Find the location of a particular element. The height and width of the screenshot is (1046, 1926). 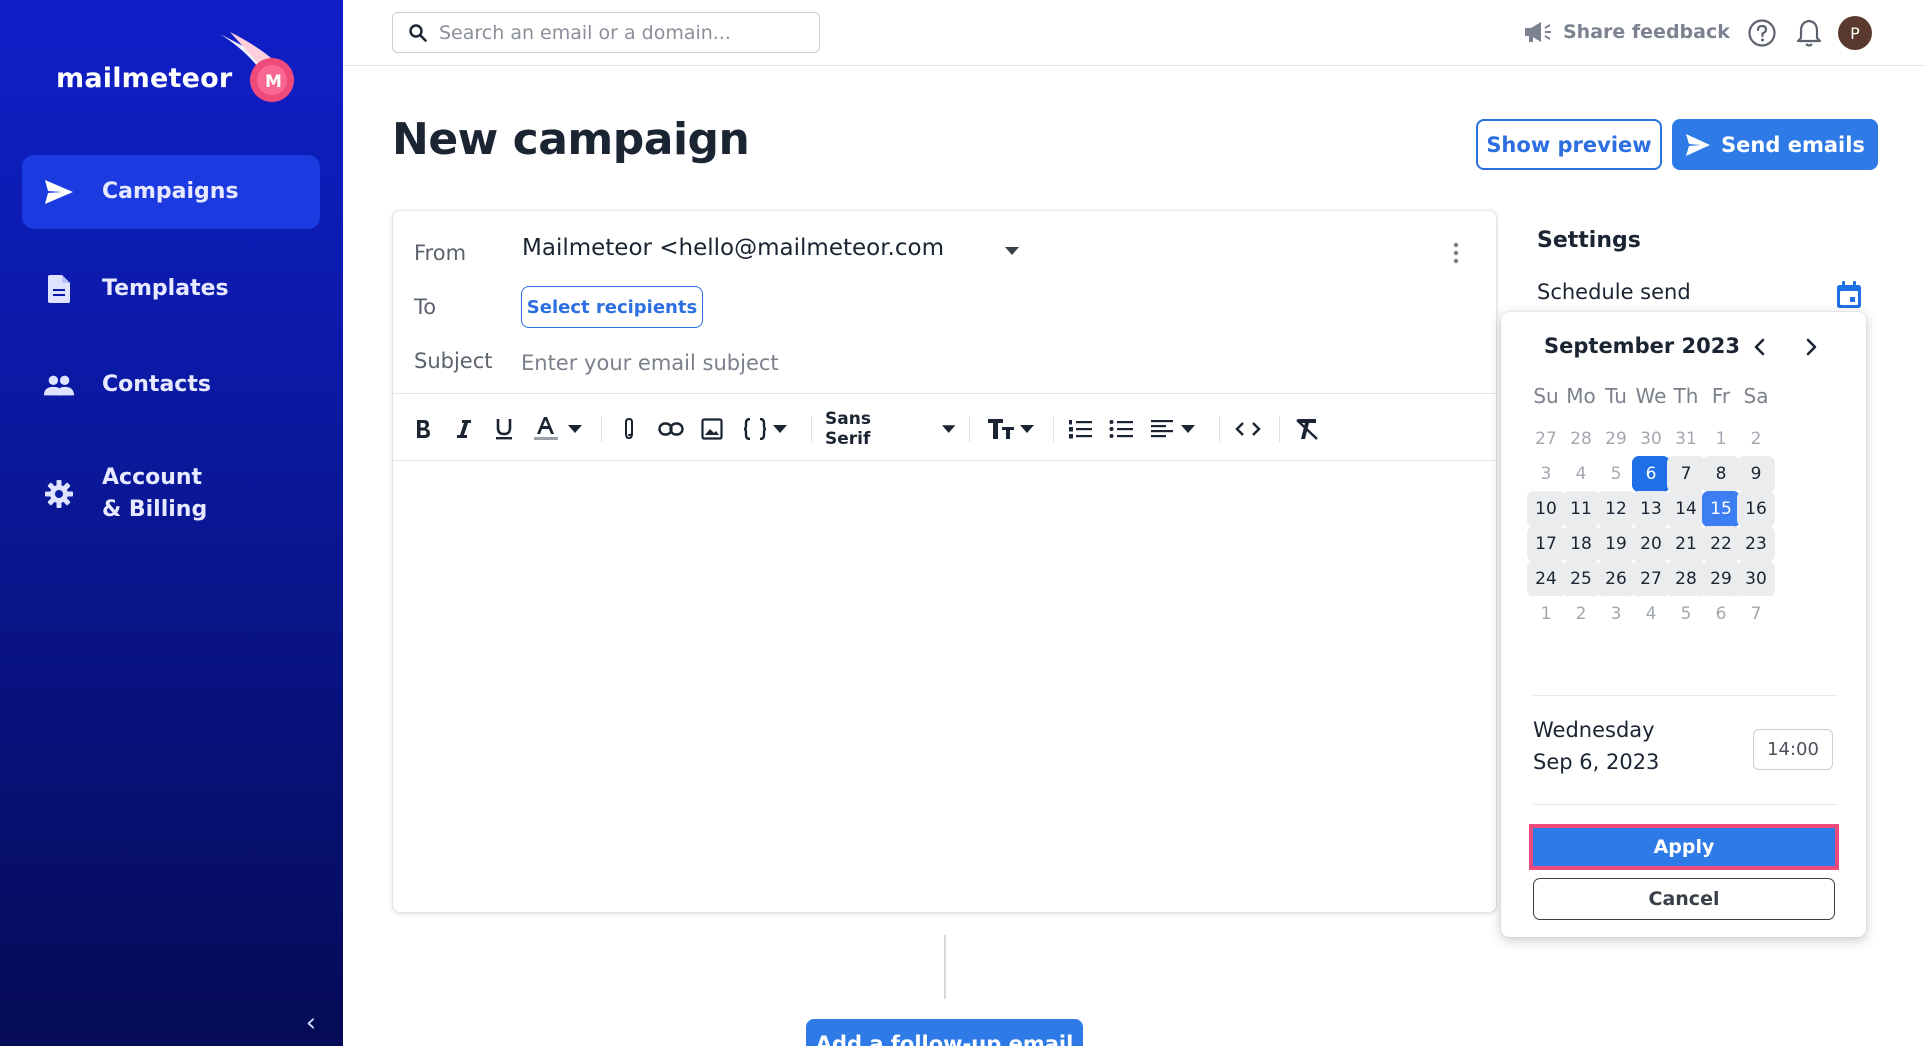

calendar-day-selected: 6 is located at coordinates (1651, 474).